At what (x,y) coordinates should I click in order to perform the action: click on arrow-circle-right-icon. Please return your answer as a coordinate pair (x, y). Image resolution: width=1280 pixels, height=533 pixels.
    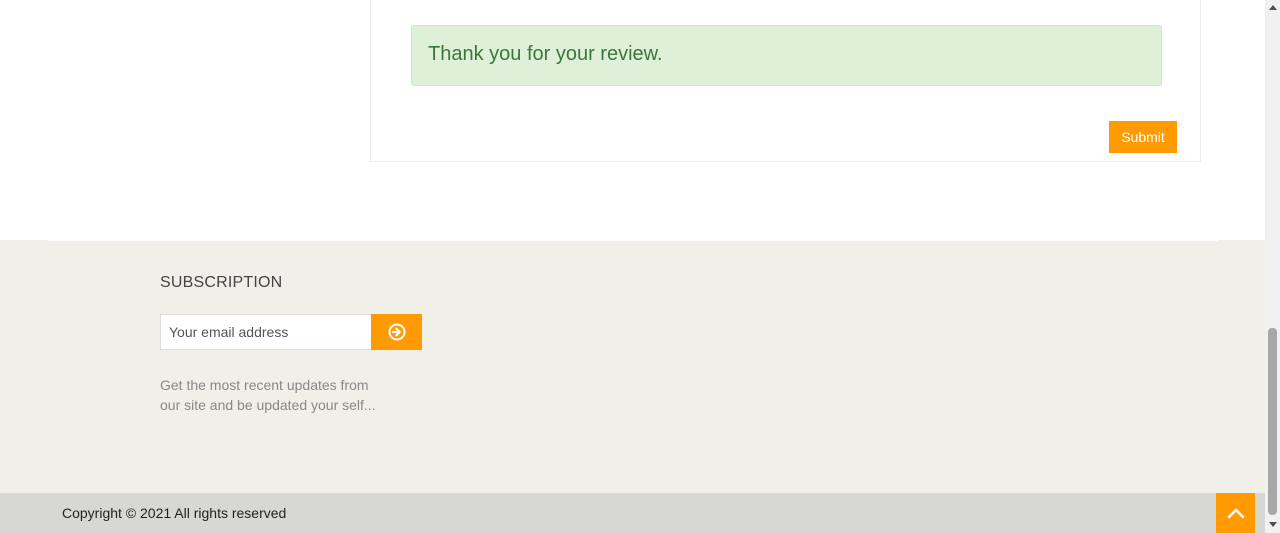
    Looking at the image, I should click on (396, 332).